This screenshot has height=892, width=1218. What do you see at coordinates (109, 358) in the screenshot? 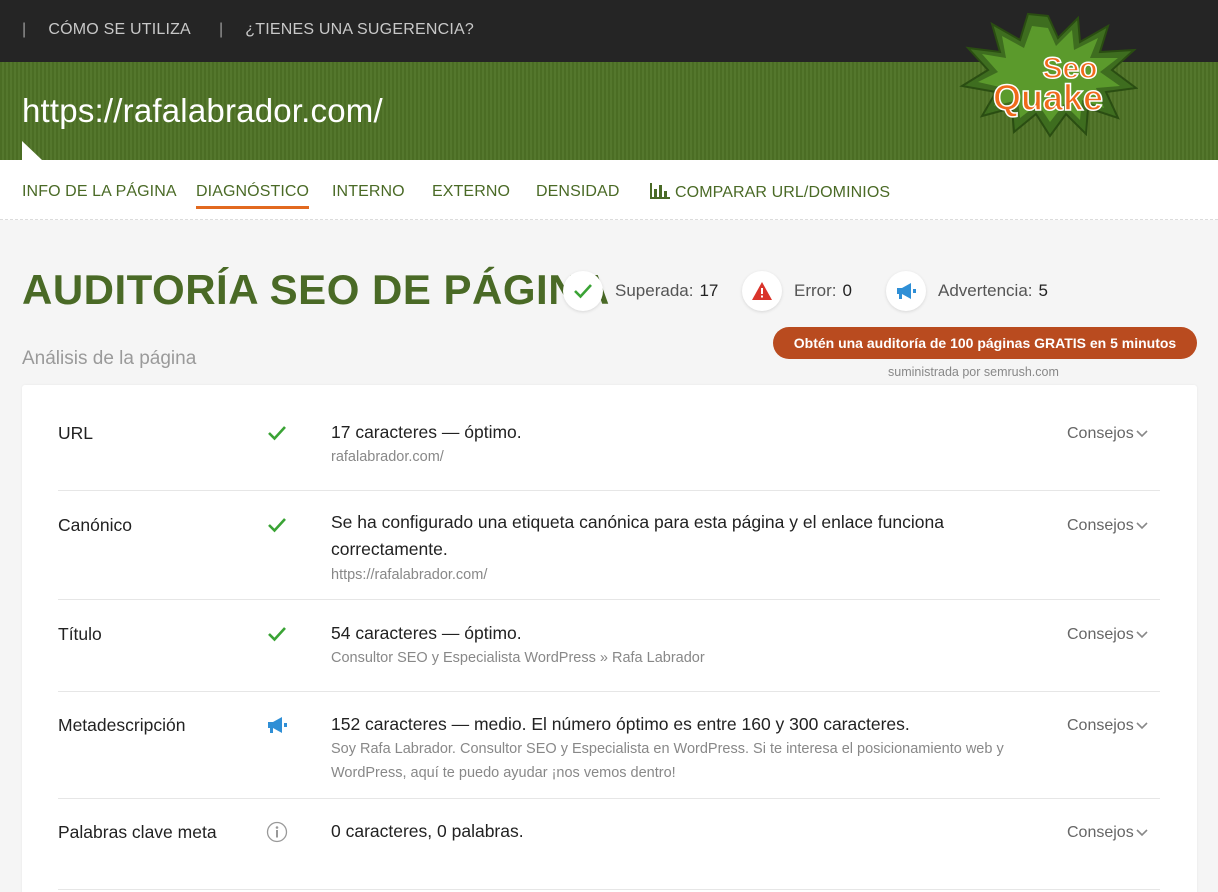
I see `section-subtitle: Análisis de la página` at bounding box center [109, 358].